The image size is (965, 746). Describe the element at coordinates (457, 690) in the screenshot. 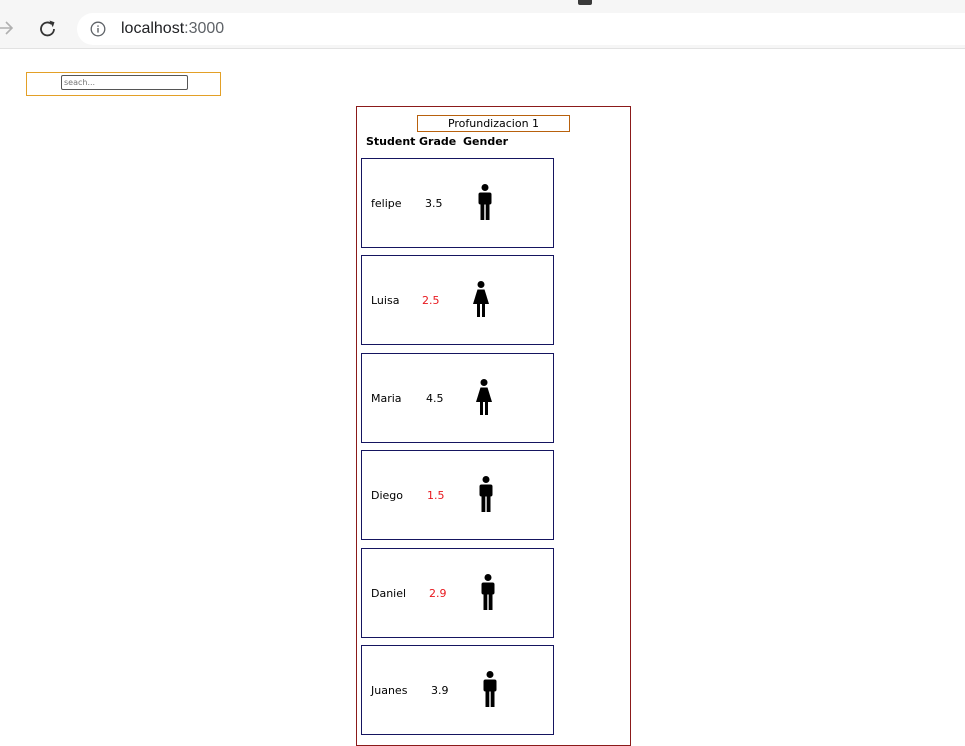

I see `student-card: Juanes 3.9` at that location.